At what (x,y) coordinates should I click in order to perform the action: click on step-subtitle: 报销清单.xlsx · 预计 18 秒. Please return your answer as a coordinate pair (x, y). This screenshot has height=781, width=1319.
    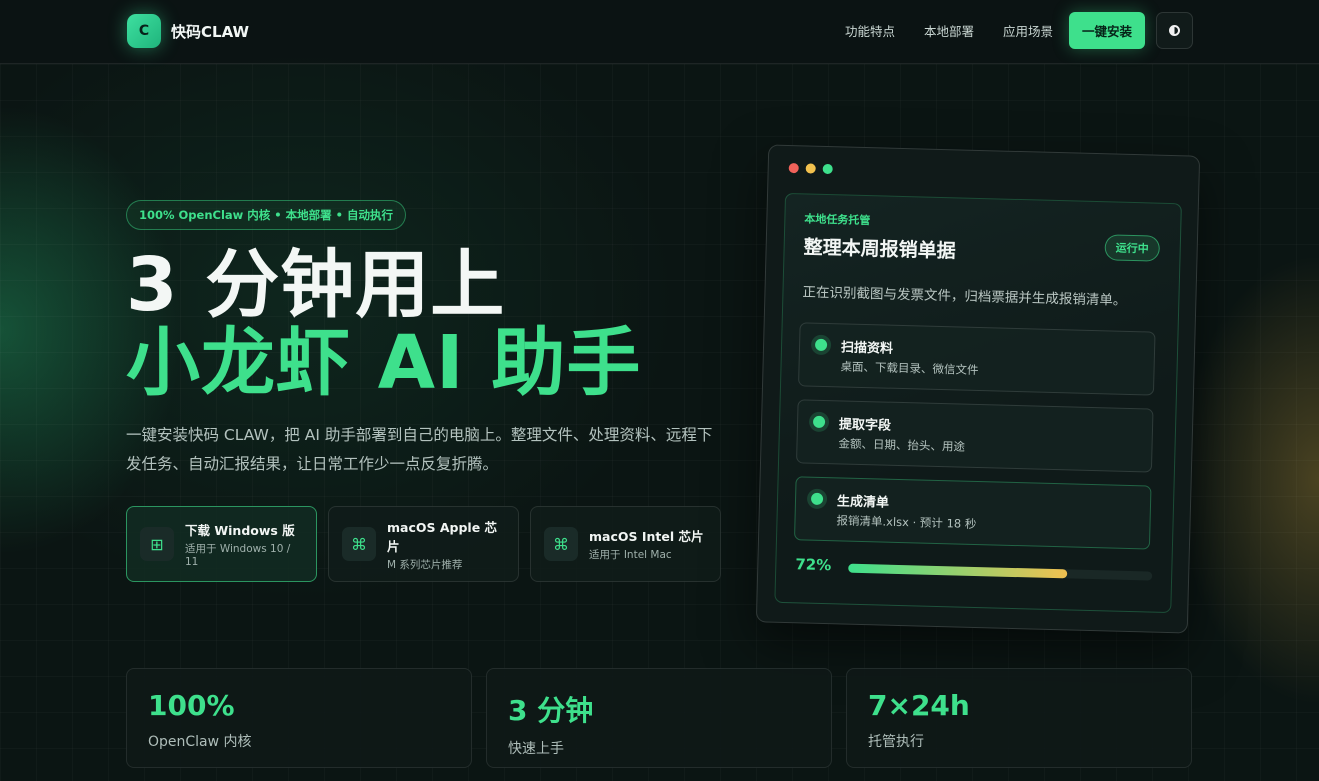
    Looking at the image, I should click on (906, 522).